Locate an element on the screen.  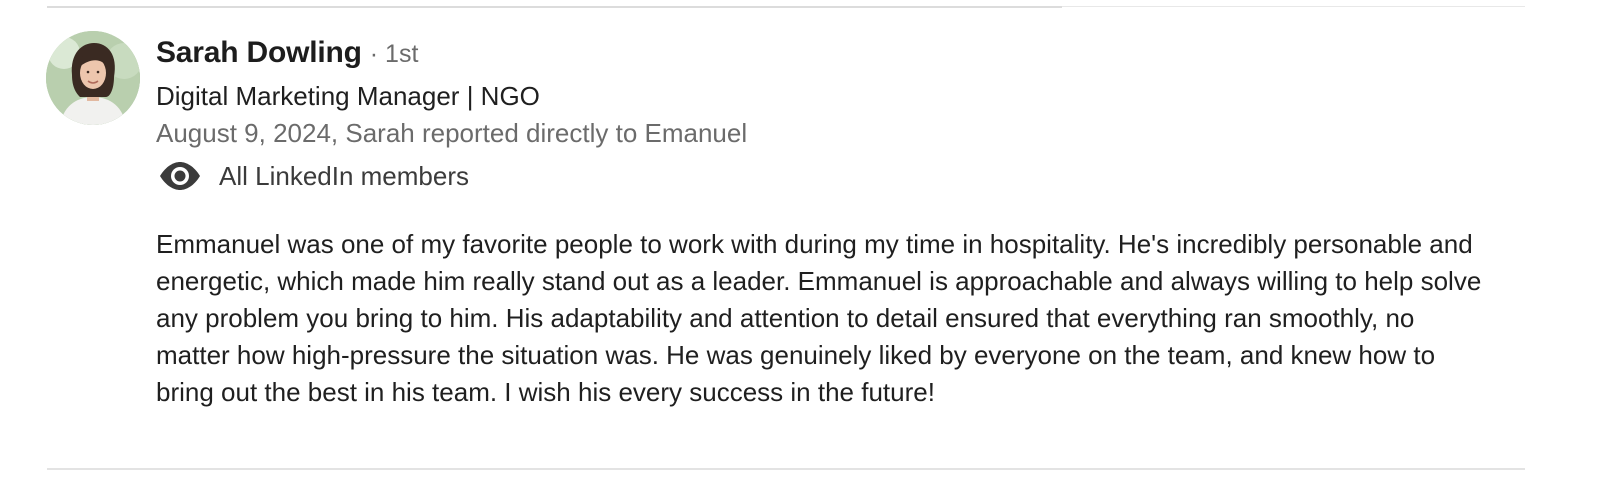
visibility-label: All LinkedIn members is located at coordinates (344, 175).